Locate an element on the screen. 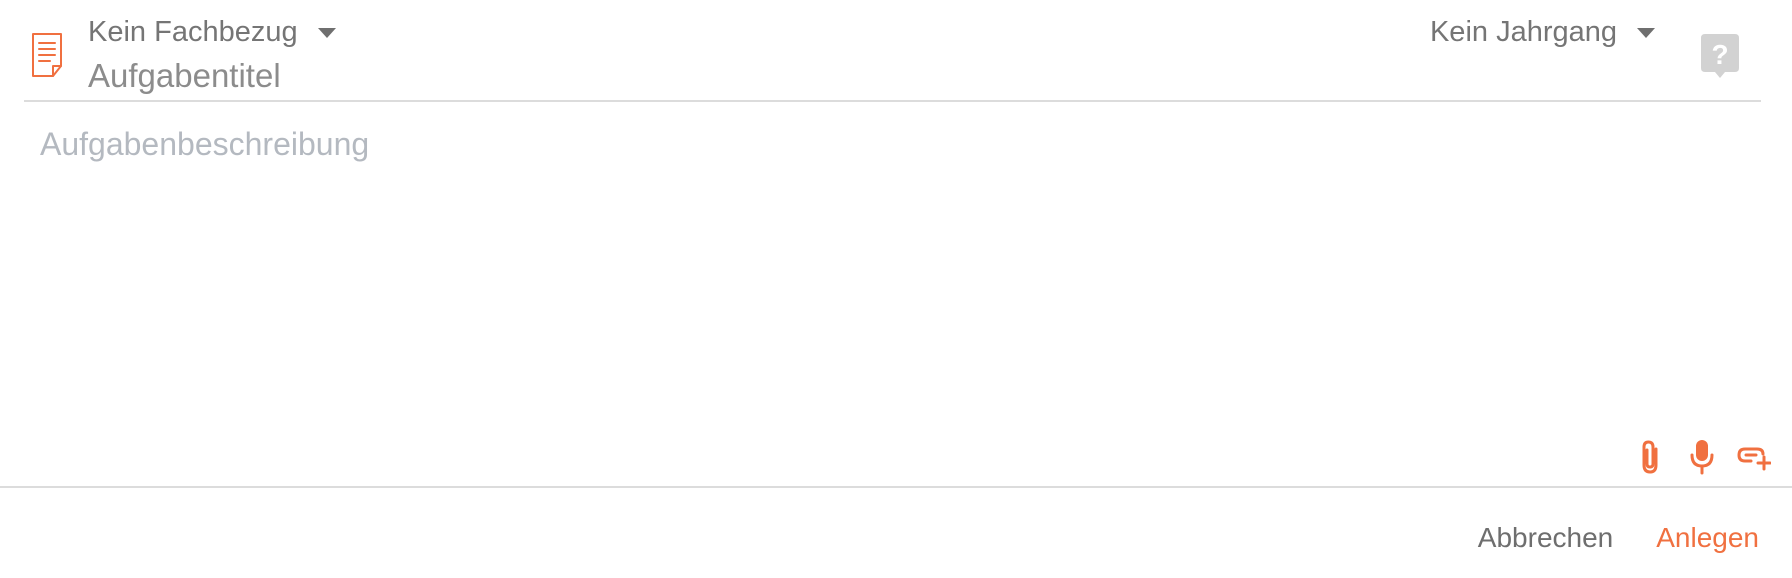 This screenshot has width=1792, height=578. dialog-actions: Abbrechen Anlegen is located at coordinates (1618, 538).